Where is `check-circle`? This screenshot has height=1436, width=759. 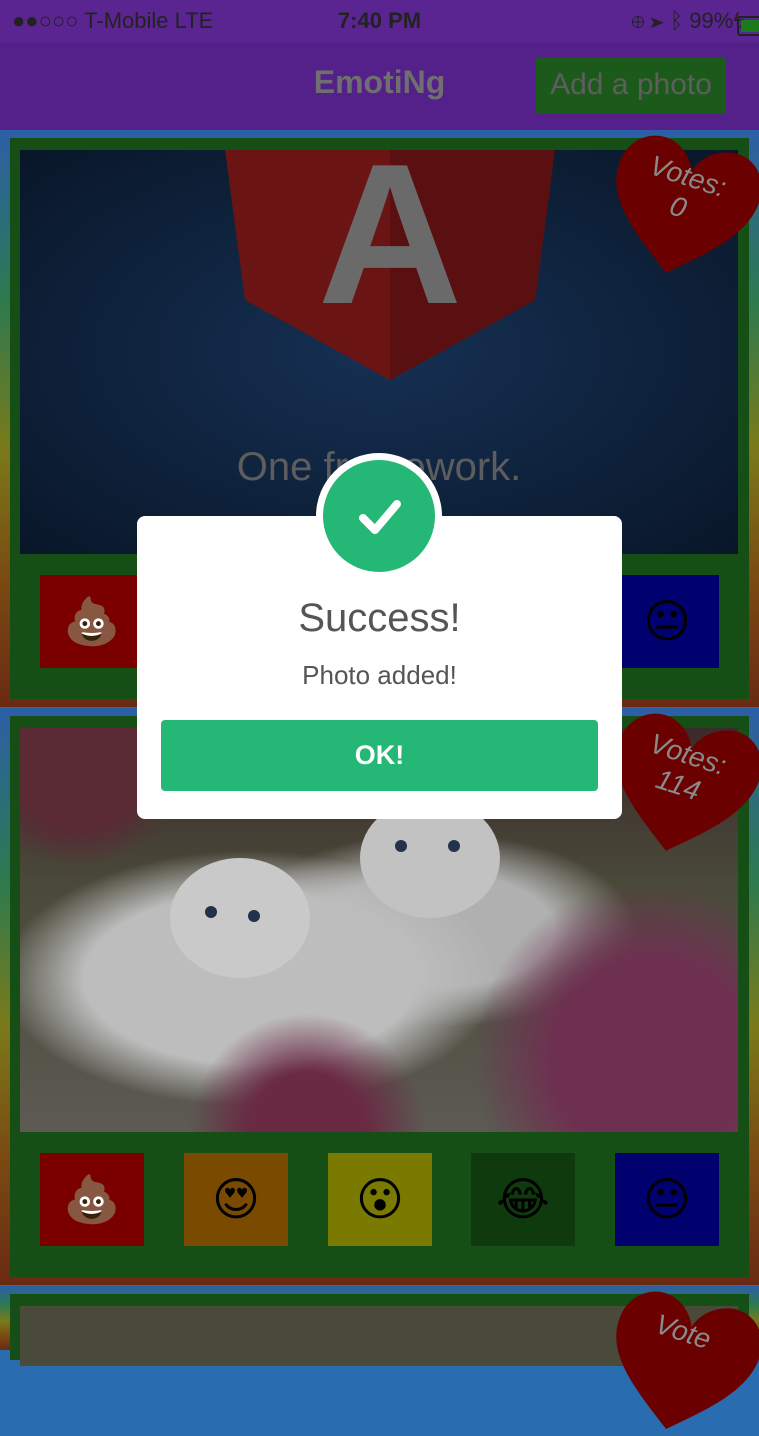
check-circle is located at coordinates (379, 516).